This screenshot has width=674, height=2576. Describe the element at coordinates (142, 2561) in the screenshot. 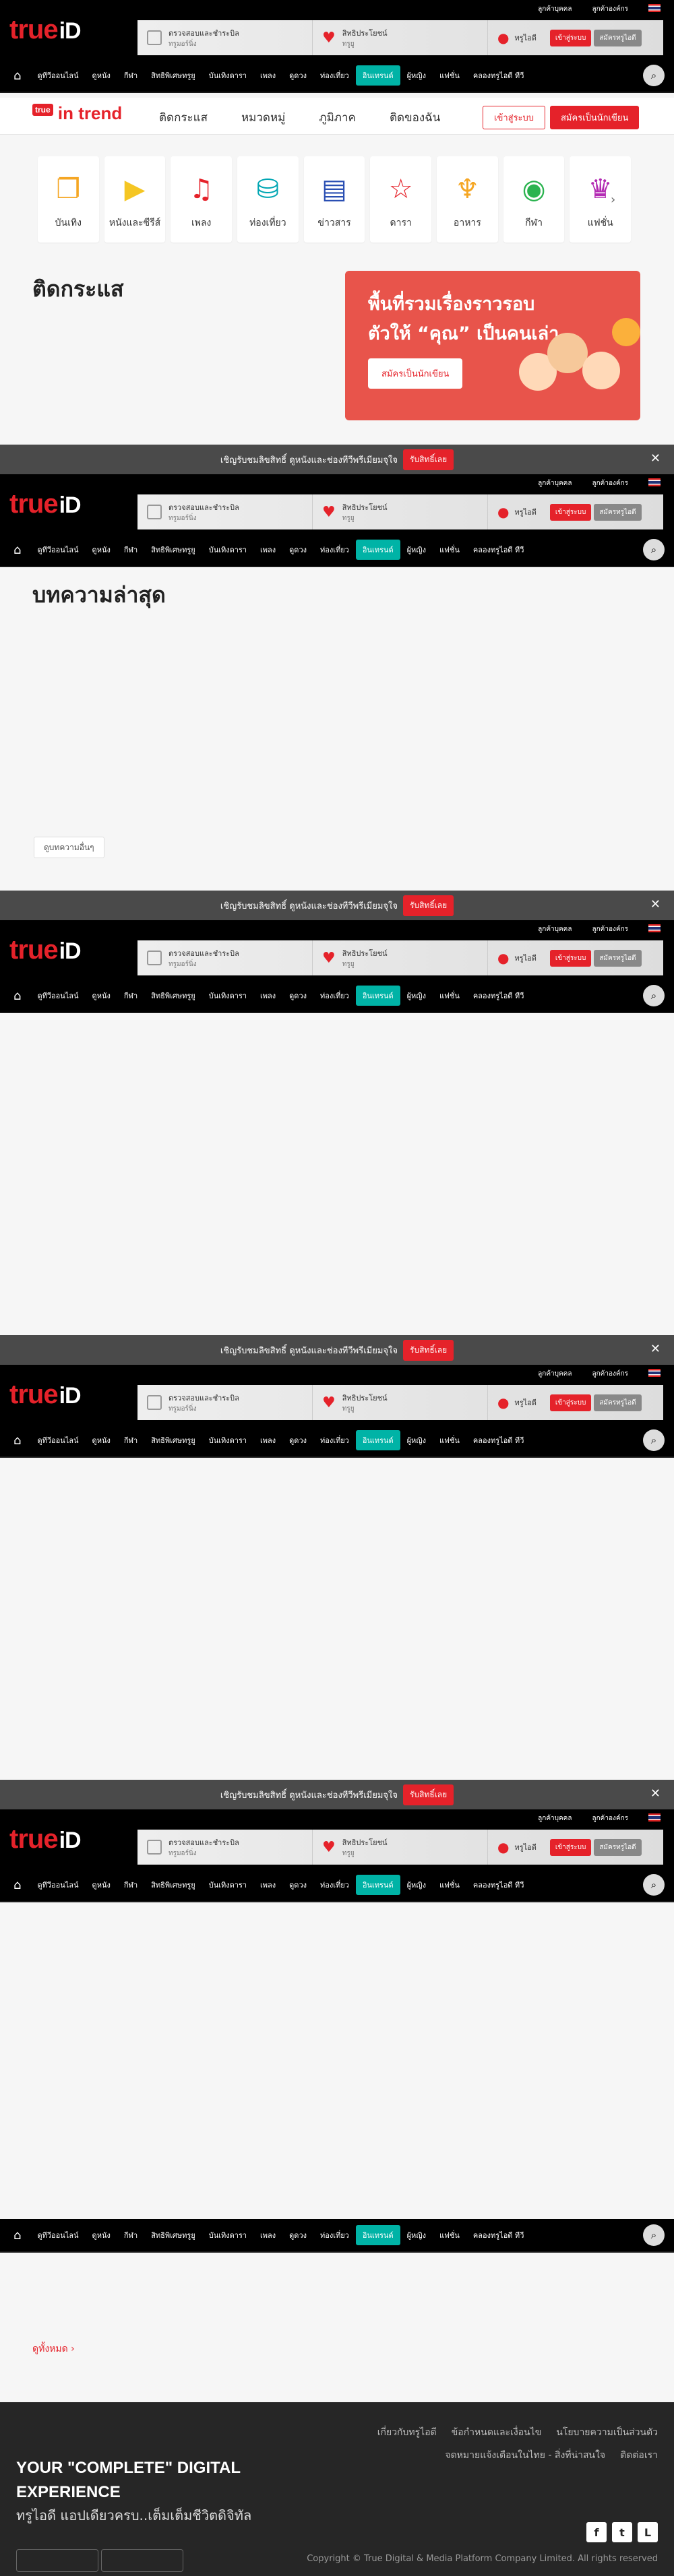

I see `google-play-badge` at that location.